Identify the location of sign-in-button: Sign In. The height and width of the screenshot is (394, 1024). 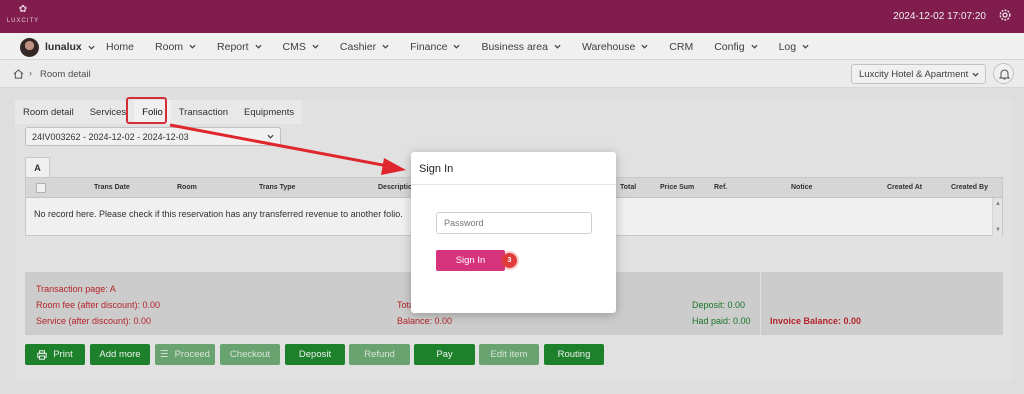
(470, 260).